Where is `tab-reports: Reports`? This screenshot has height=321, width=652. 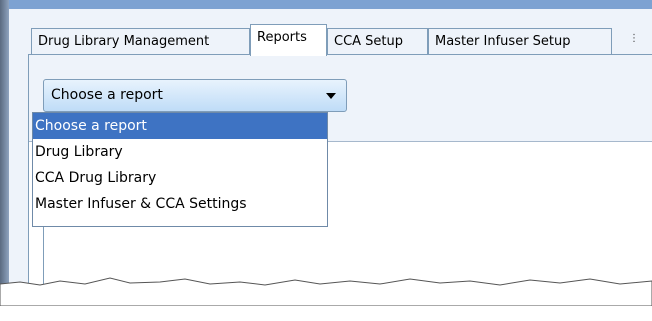 tab-reports: Reports is located at coordinates (288, 40).